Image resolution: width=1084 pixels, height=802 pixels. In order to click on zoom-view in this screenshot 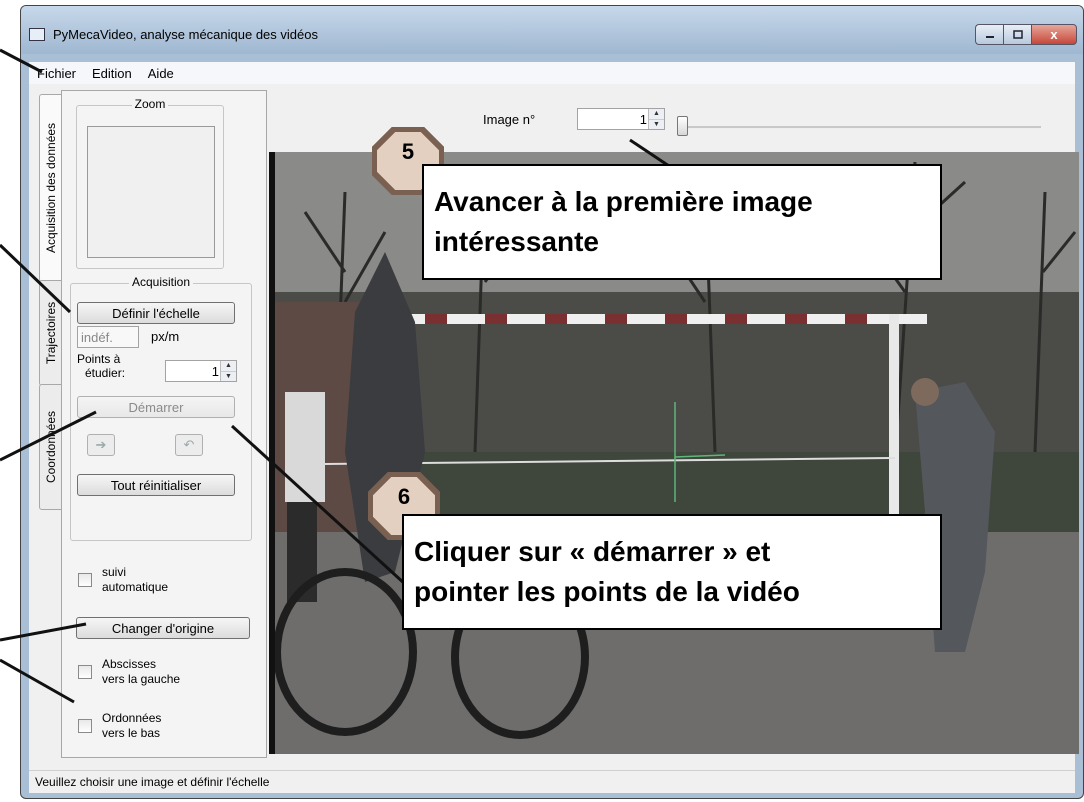, I will do `click(151, 192)`.